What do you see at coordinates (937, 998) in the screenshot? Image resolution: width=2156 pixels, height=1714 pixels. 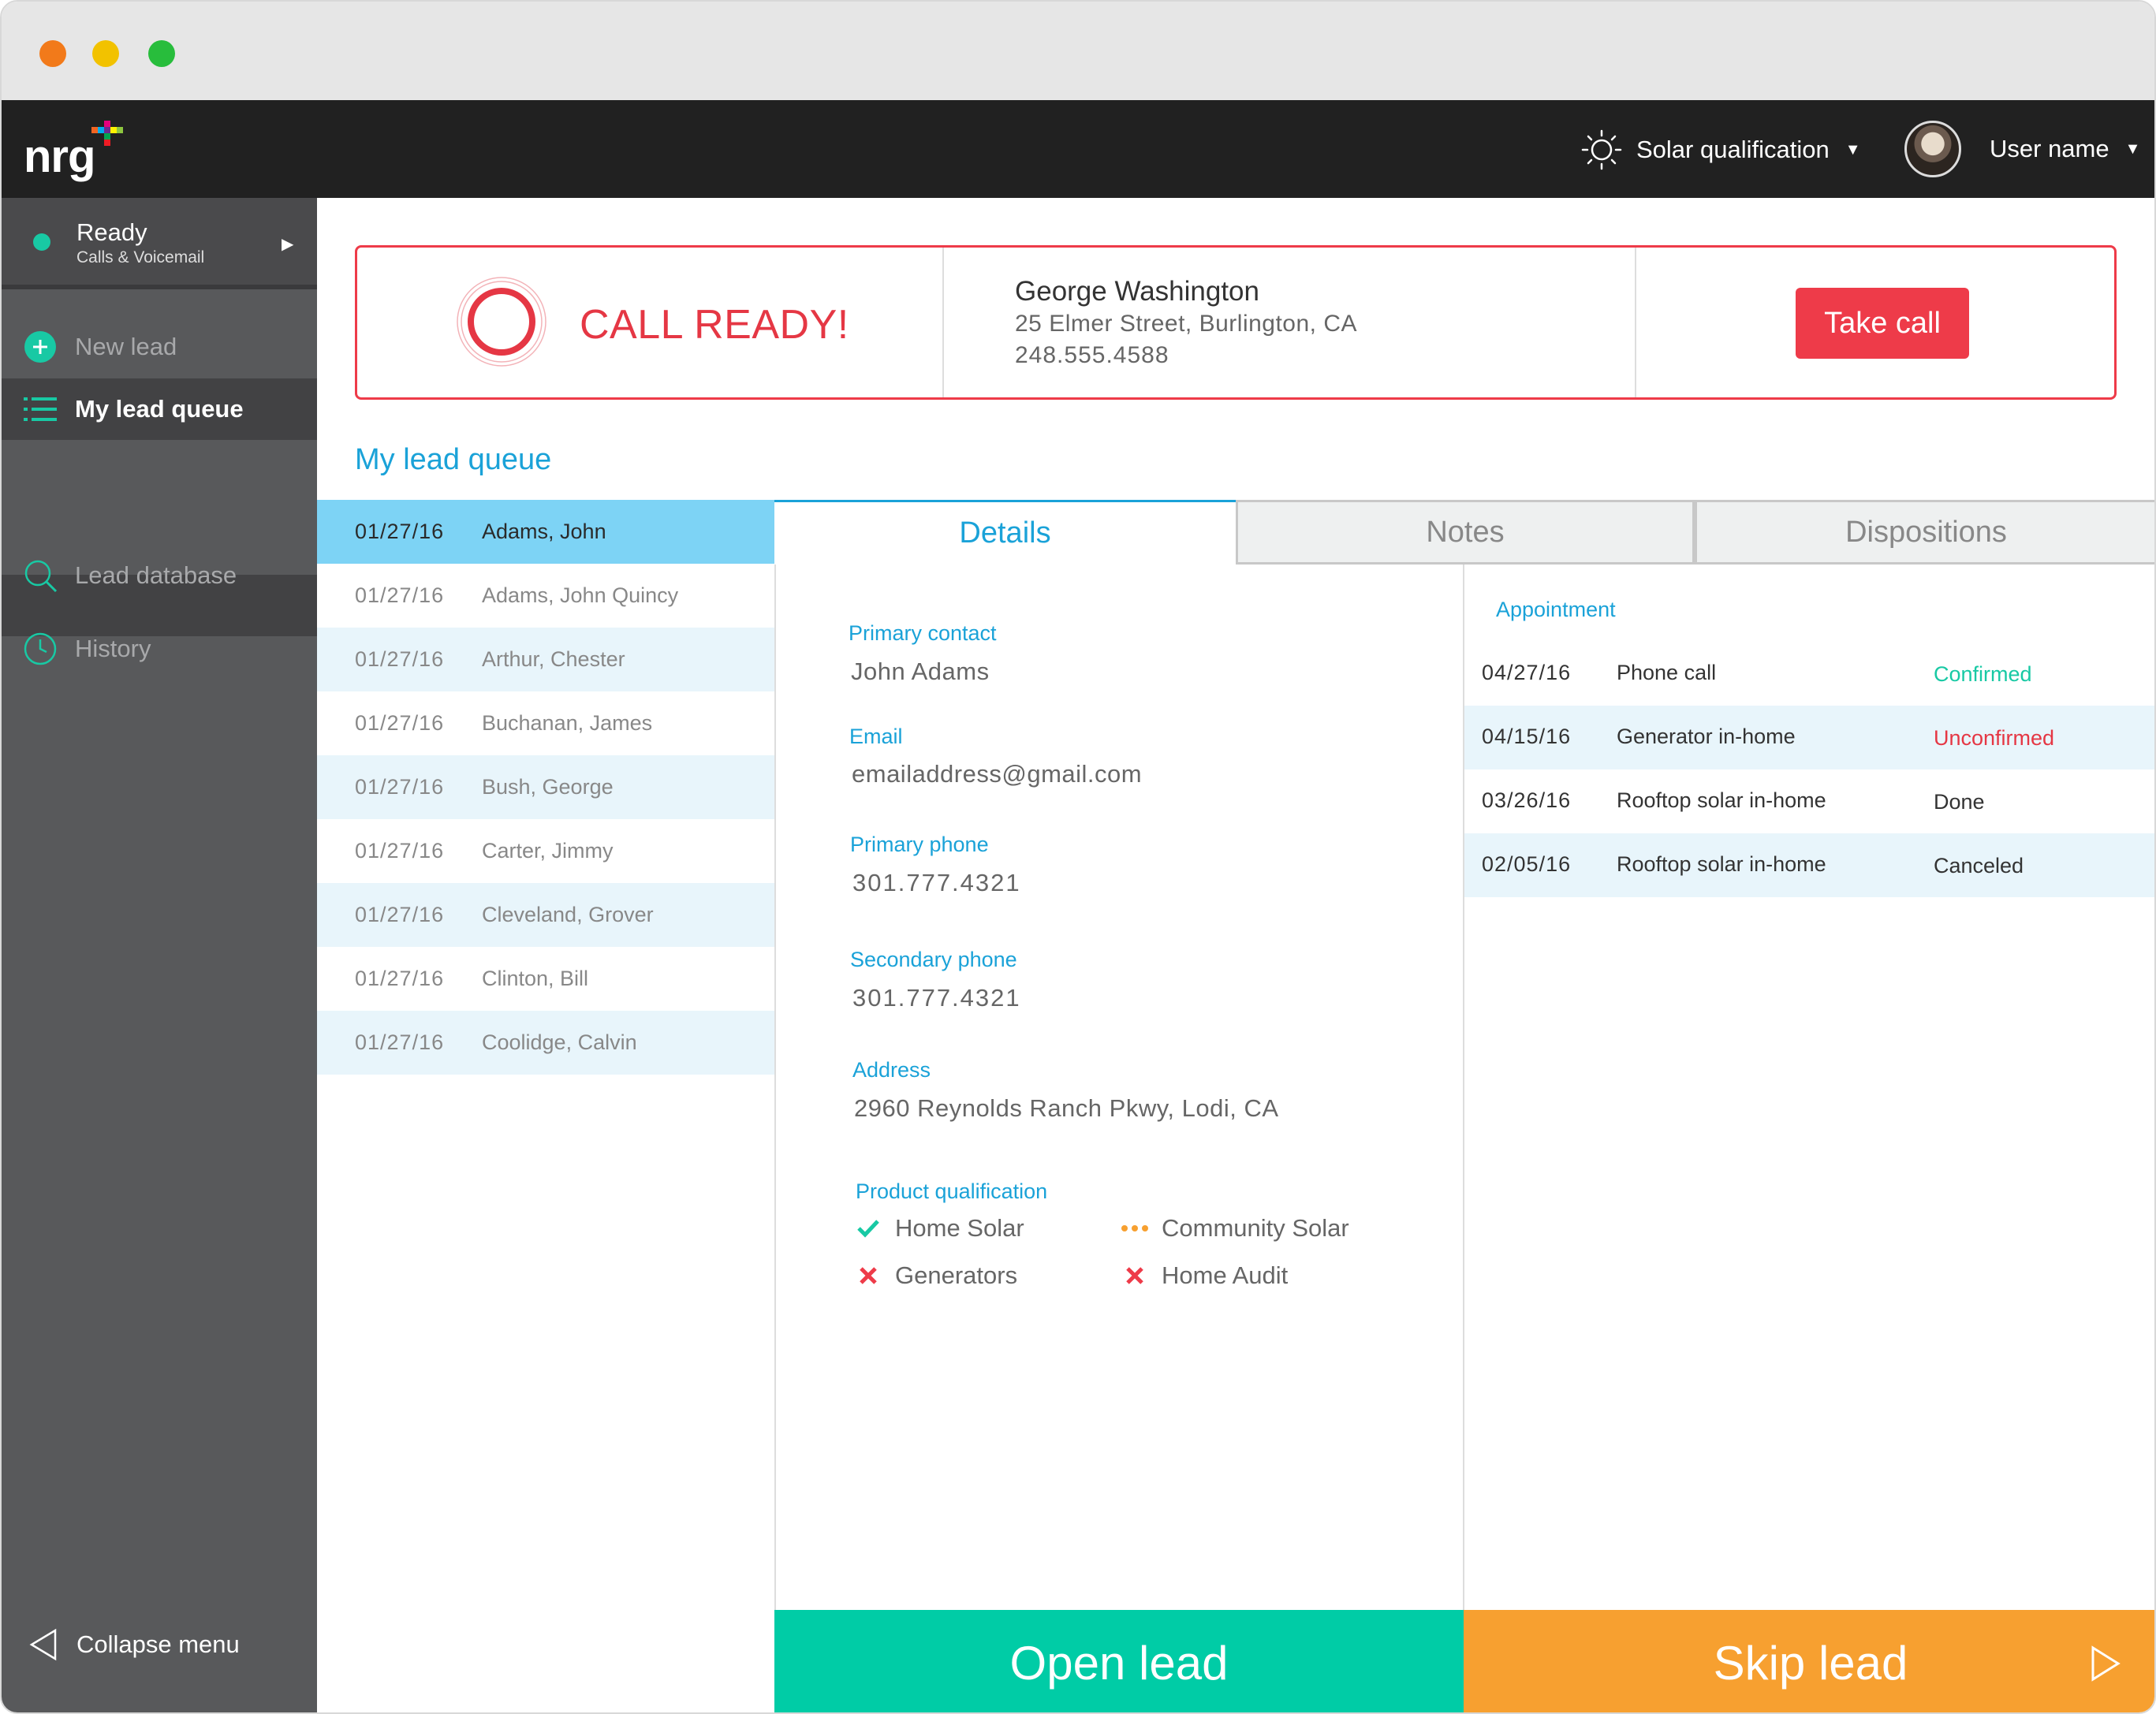 I see `secondary-phone-value: 301.777.4321` at bounding box center [937, 998].